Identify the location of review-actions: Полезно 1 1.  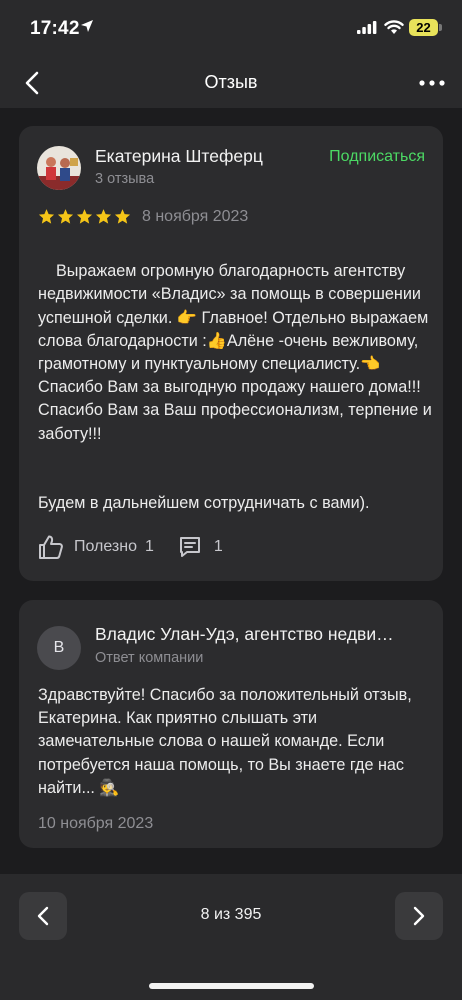
(130, 547).